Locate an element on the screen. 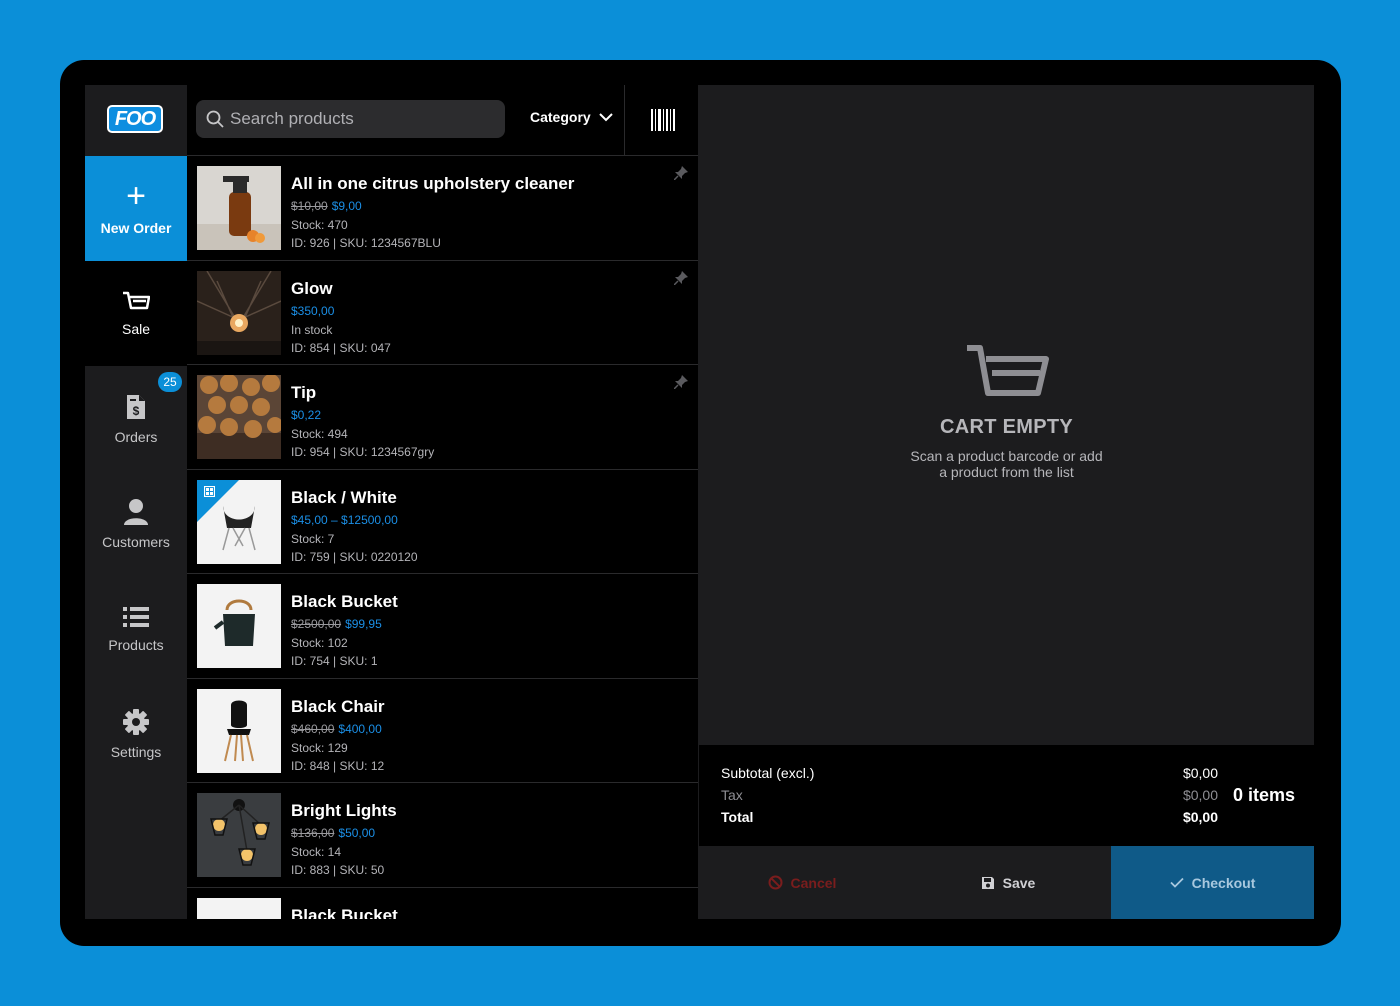 Image resolution: width=1400 pixels, height=1006 pixels. nav-label-products: Products is located at coordinates (136, 644).